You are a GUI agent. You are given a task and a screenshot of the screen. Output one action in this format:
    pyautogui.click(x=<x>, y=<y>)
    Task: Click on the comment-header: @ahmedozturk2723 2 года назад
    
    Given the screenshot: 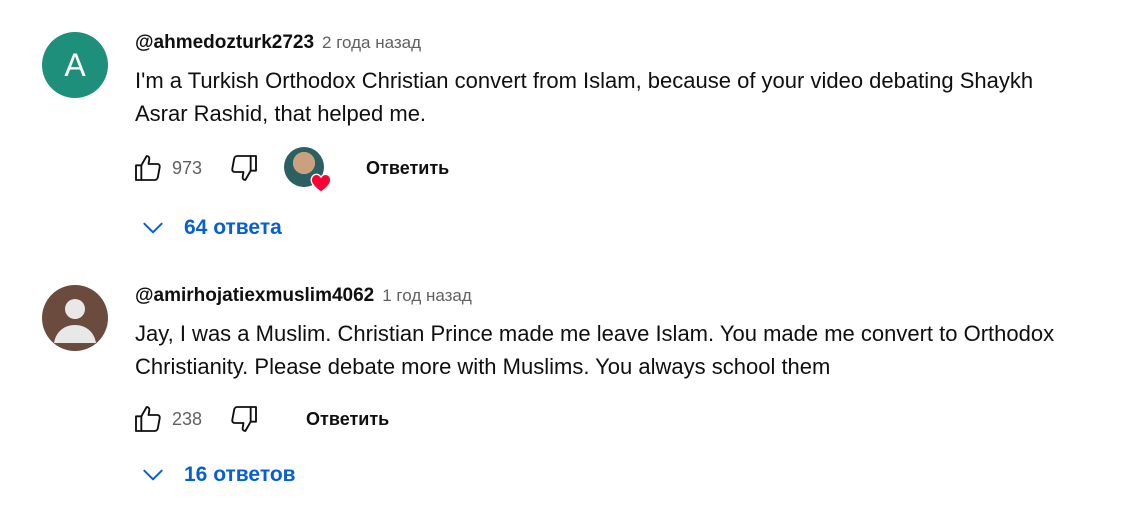 What is the action you would take?
    pyautogui.click(x=278, y=45)
    